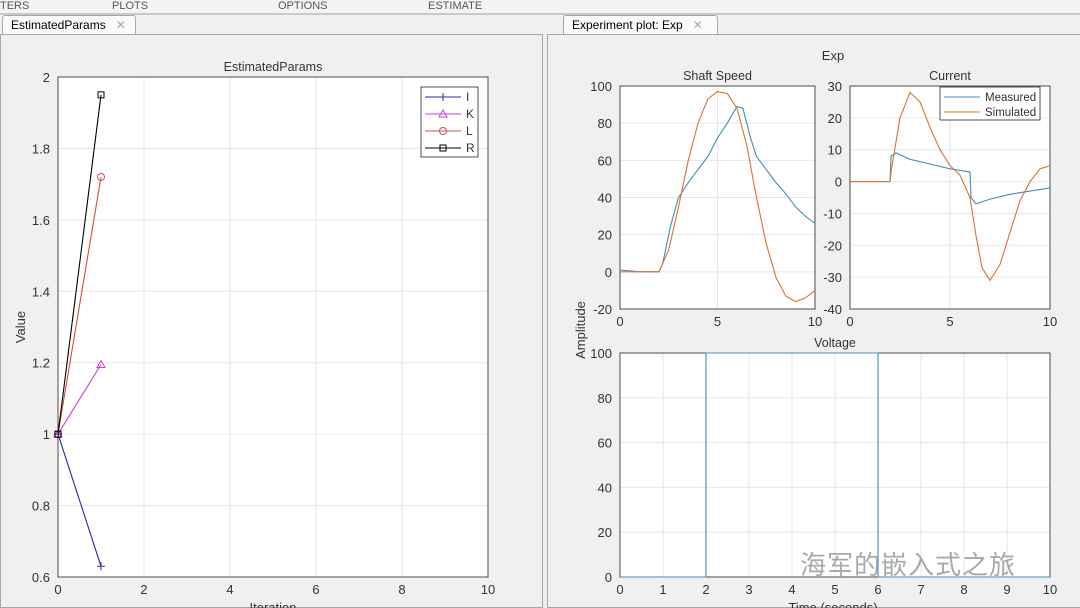 Image resolution: width=1080 pixels, height=608 pixels. What do you see at coordinates (835, 86) in the screenshot?
I see `y-tick-label: 30` at bounding box center [835, 86].